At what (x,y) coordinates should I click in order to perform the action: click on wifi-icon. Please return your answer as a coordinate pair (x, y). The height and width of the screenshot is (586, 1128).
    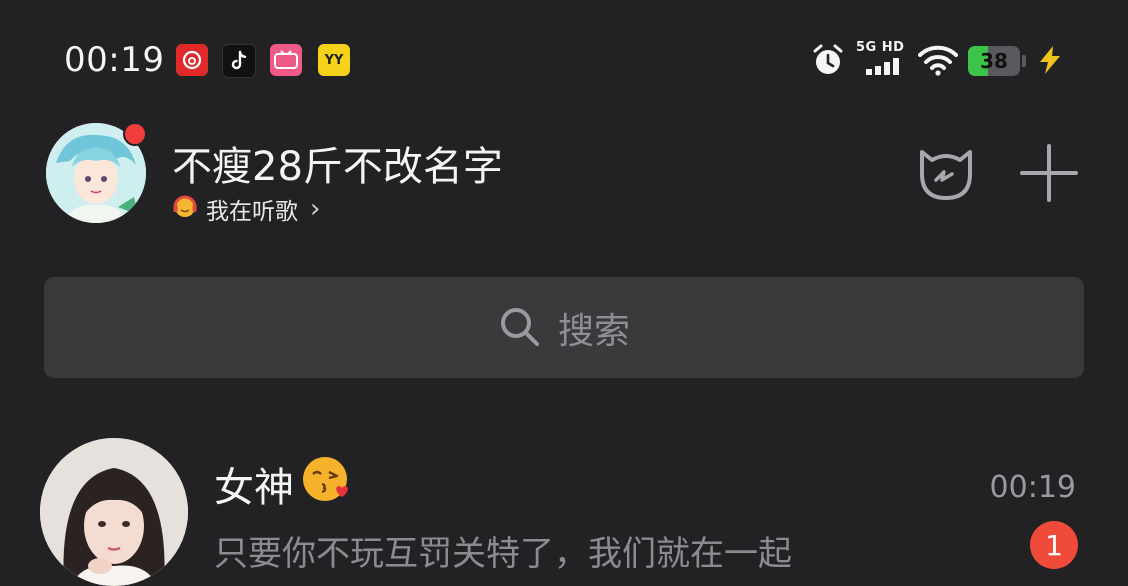
    Looking at the image, I should click on (938, 62).